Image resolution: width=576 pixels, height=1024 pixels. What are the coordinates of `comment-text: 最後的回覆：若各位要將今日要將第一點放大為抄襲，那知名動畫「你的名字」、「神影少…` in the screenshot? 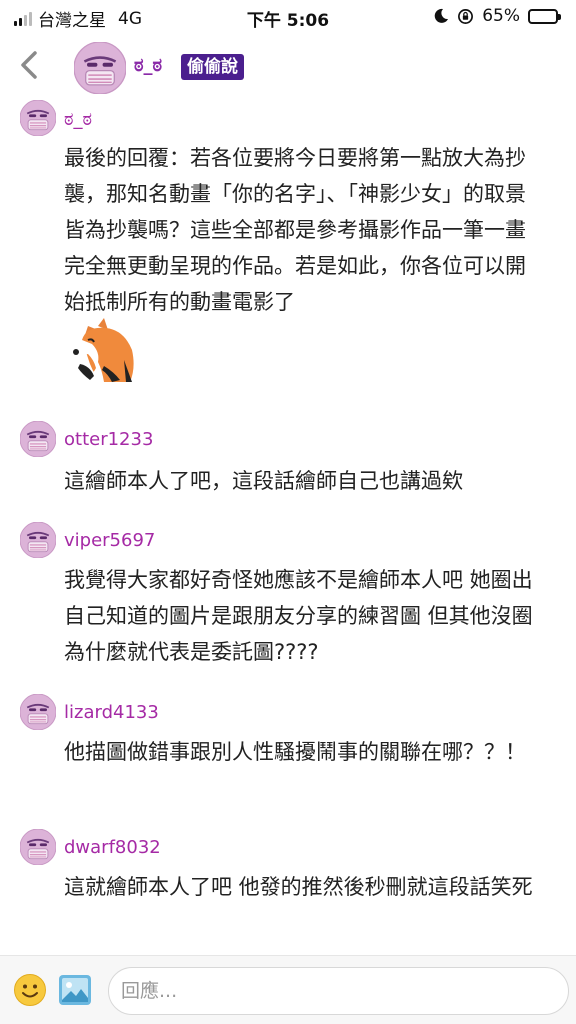 It's located at (295, 230).